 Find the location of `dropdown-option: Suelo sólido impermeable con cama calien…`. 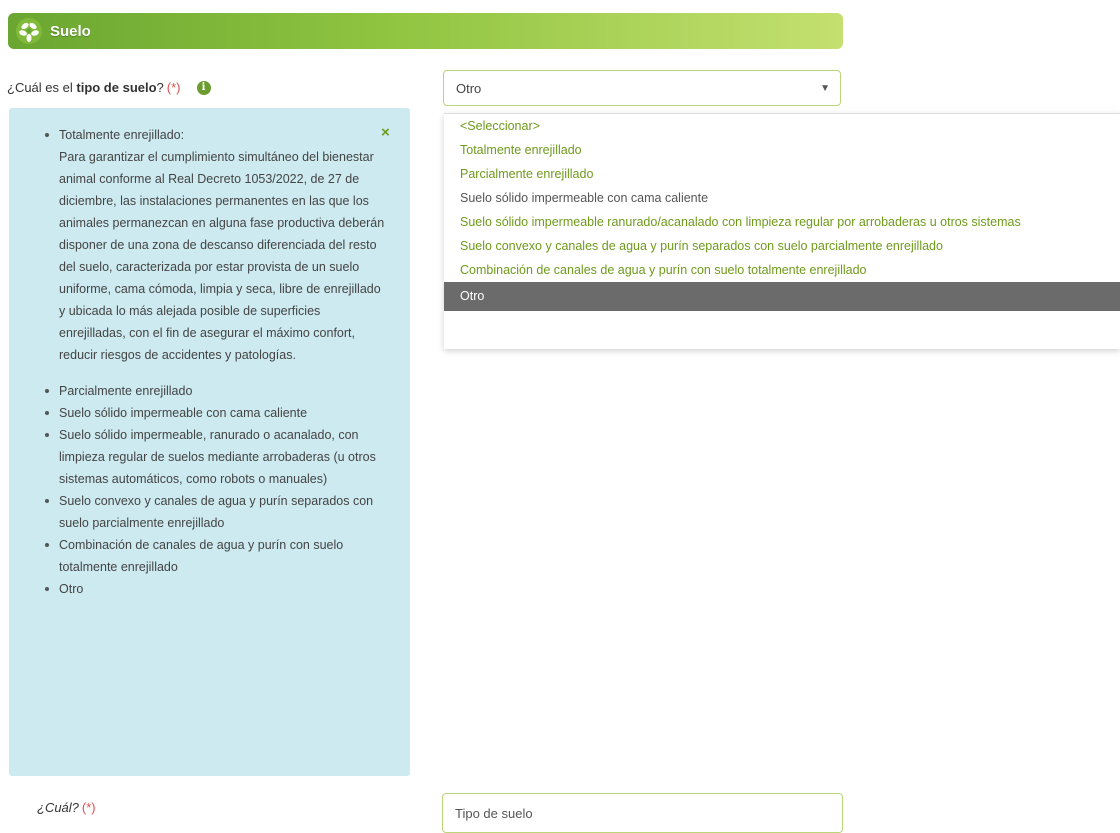

dropdown-option: Suelo sólido impermeable con cama calien… is located at coordinates (782, 198).